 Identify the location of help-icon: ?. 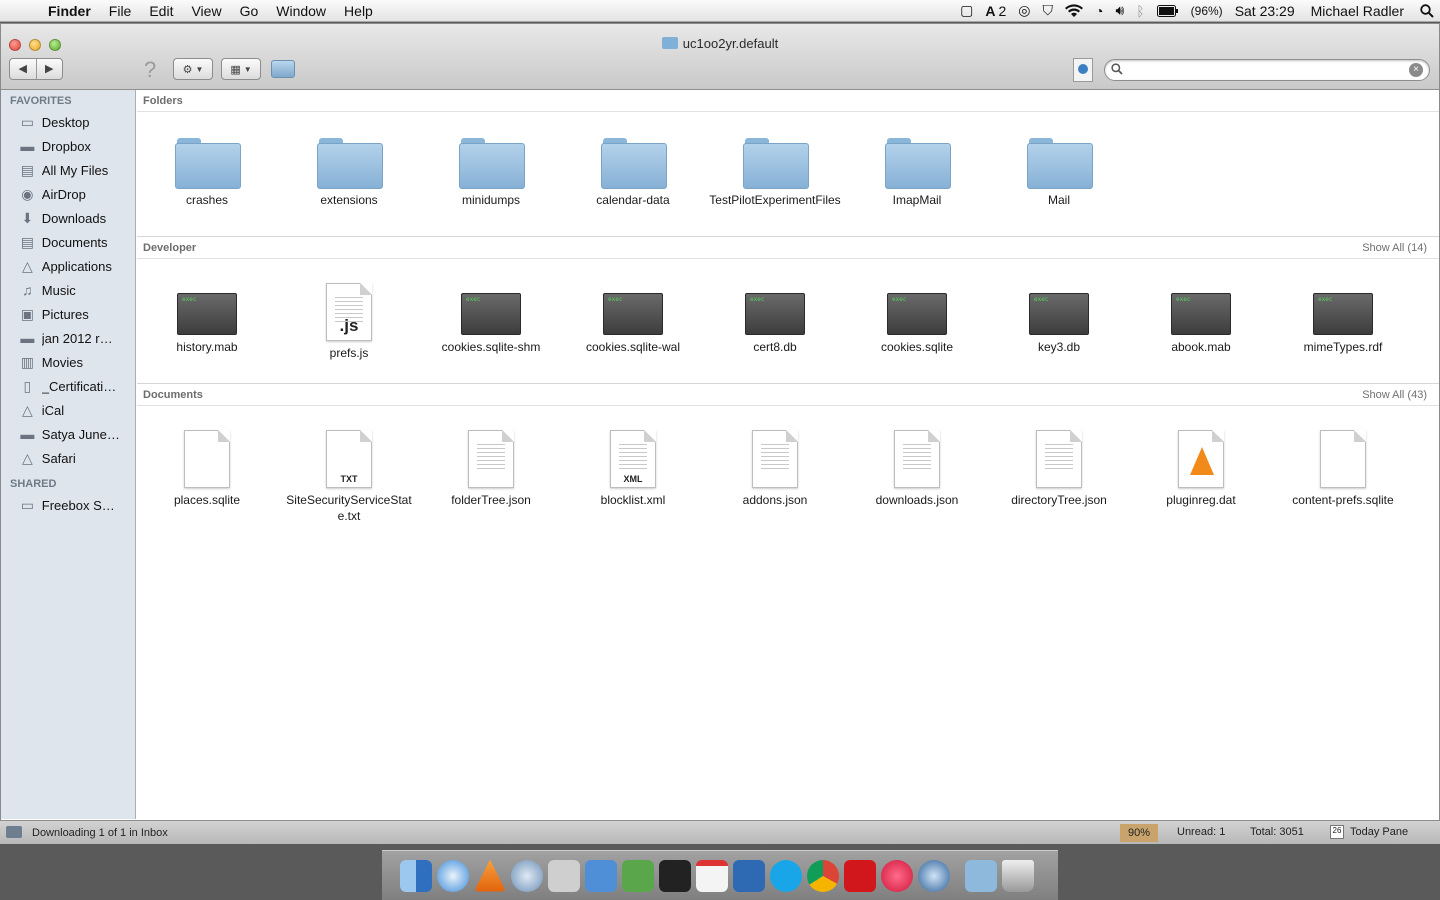
(150, 70).